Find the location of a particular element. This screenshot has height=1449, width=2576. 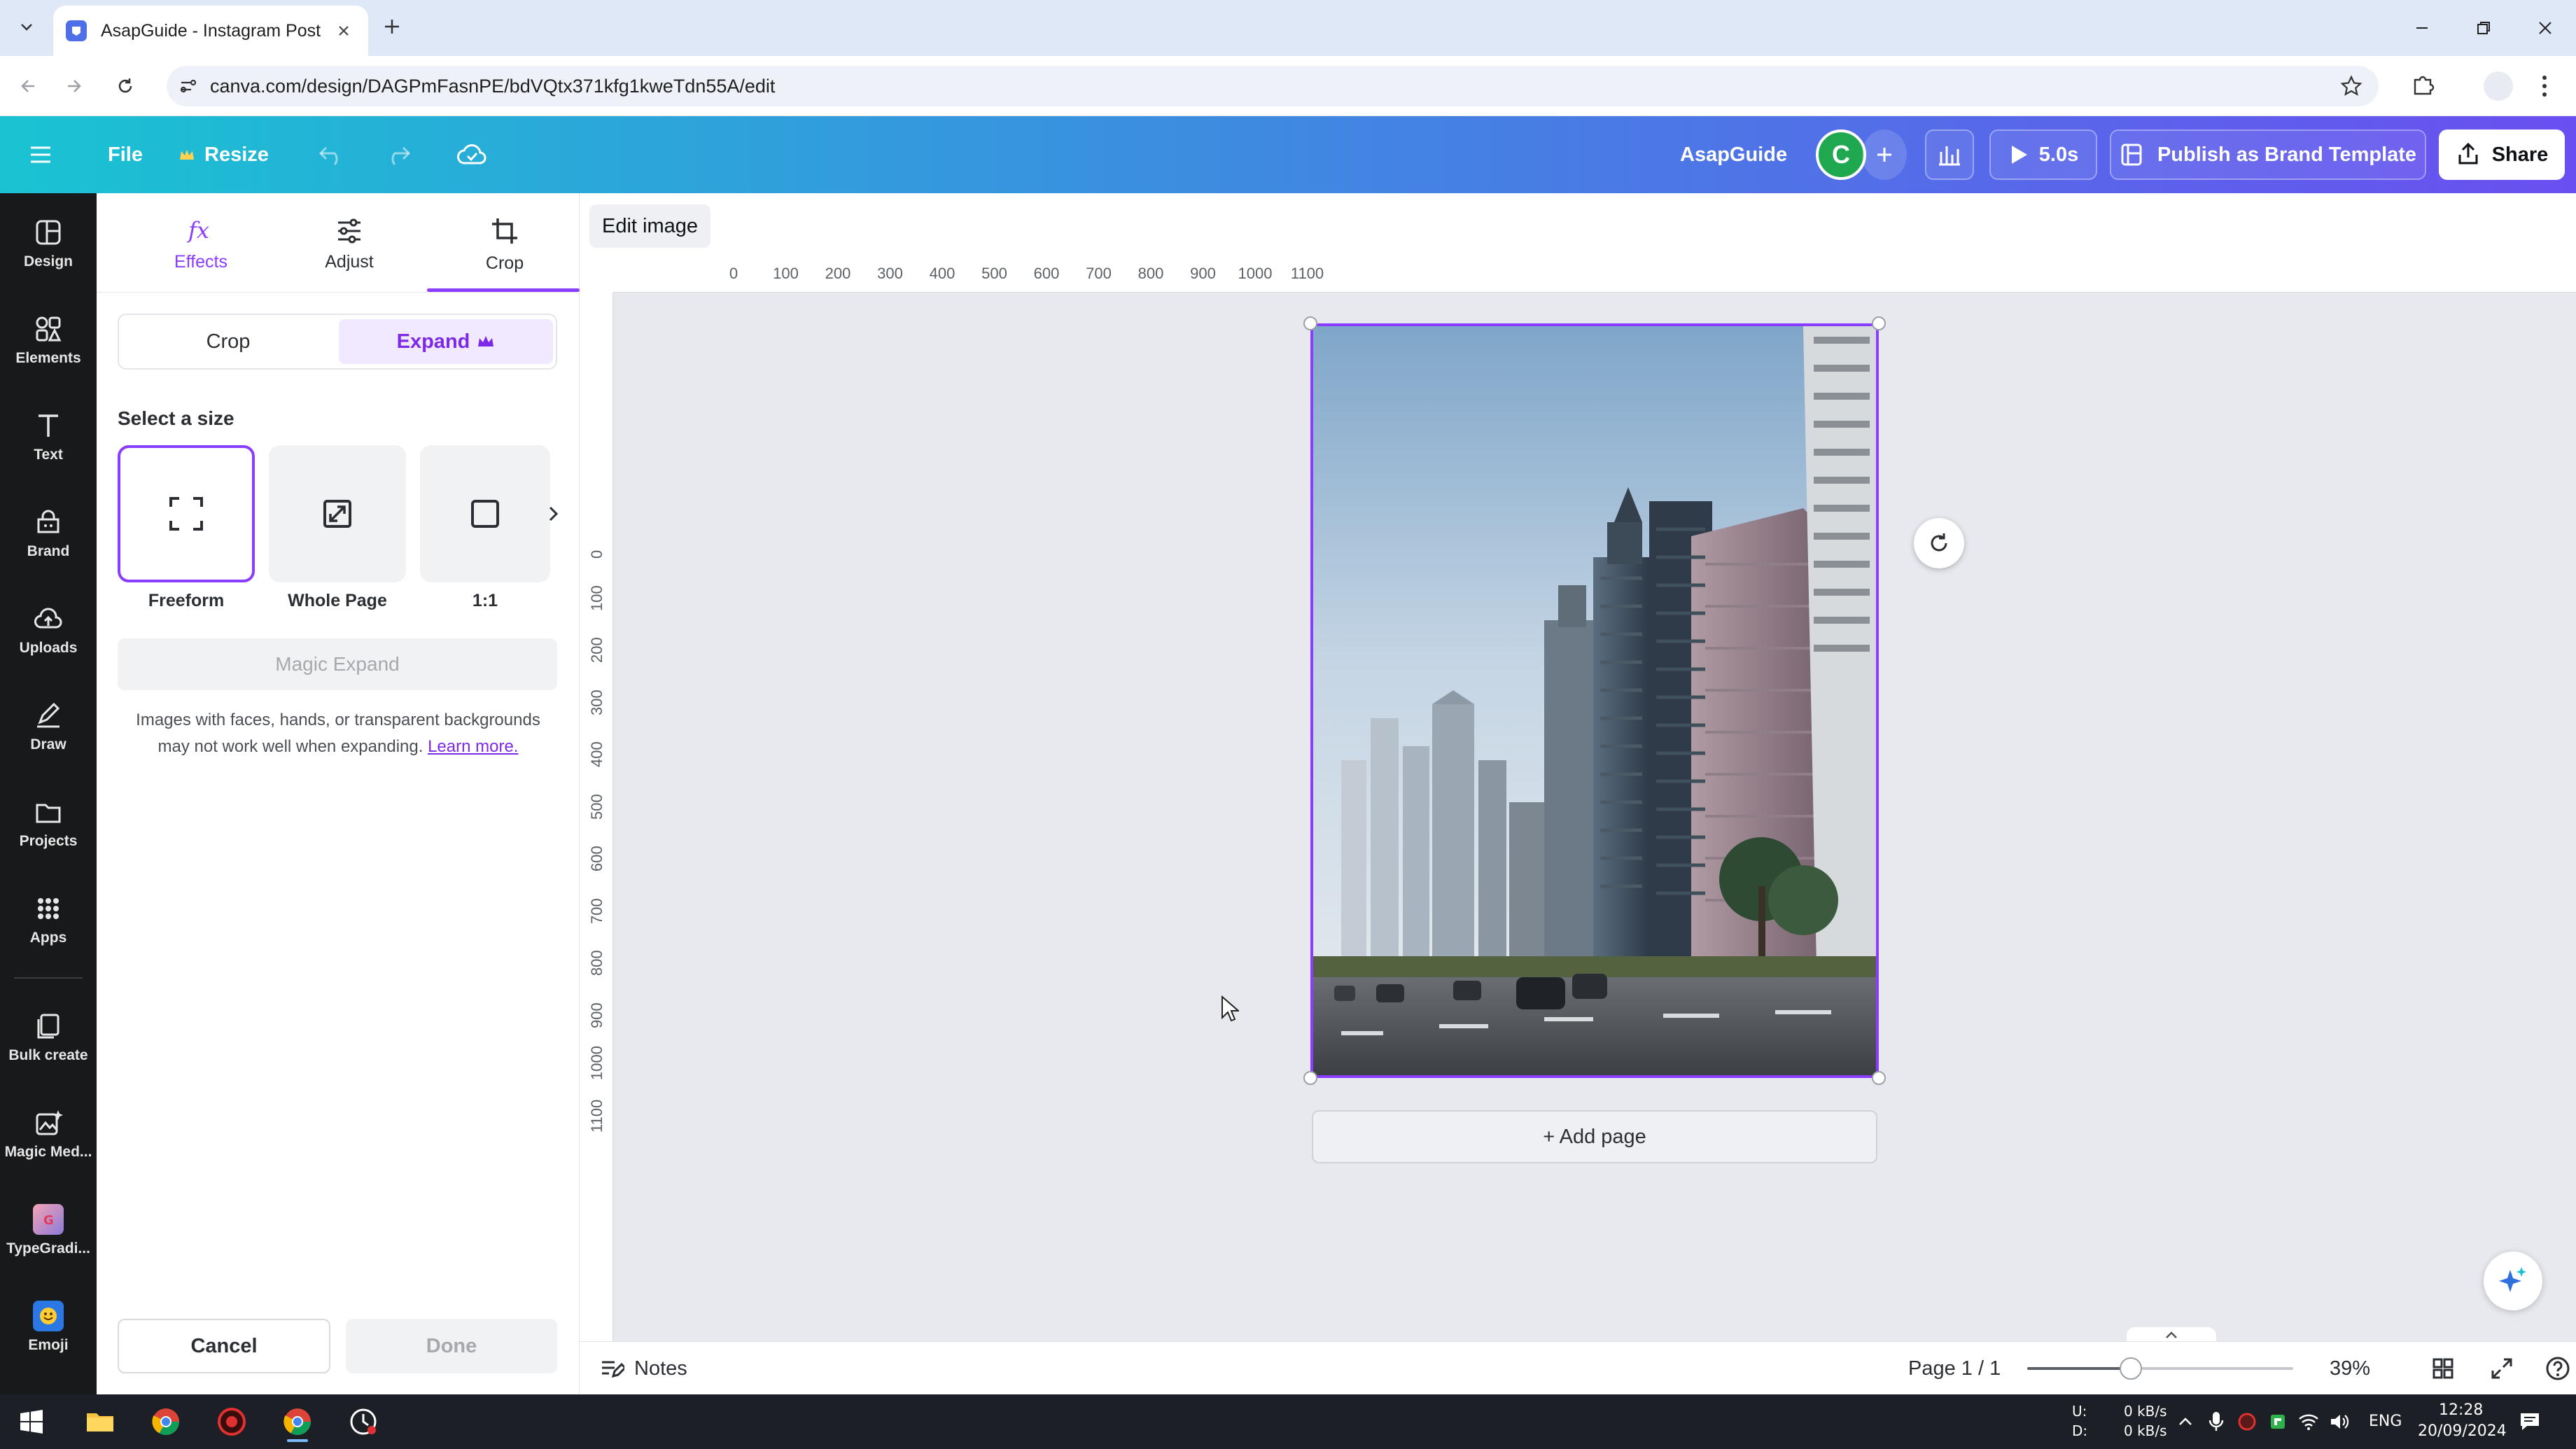

zoom-slider-thumb is located at coordinates (2131, 1368).